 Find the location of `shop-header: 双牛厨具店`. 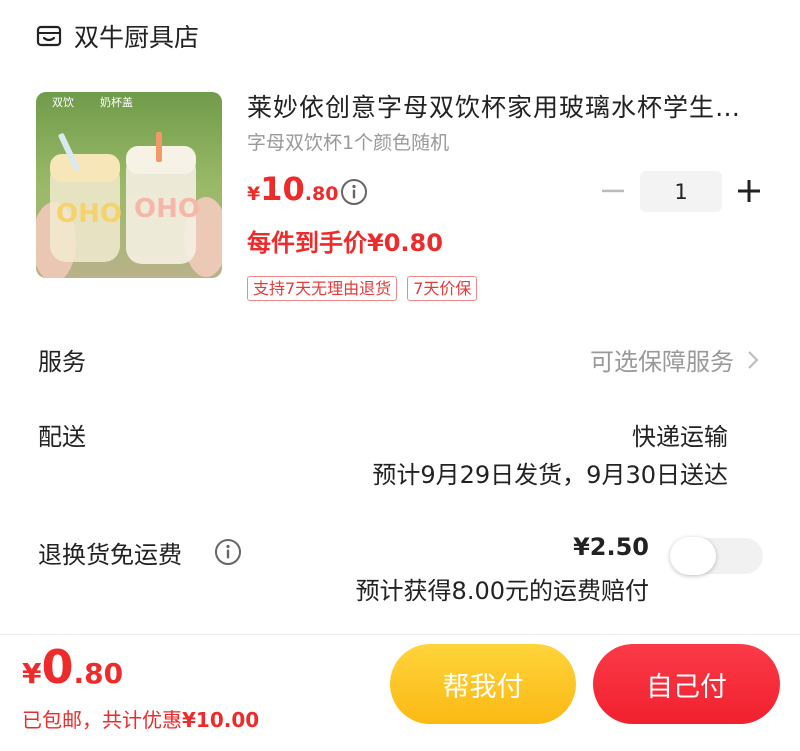

shop-header: 双牛厨具店 is located at coordinates (117, 36).